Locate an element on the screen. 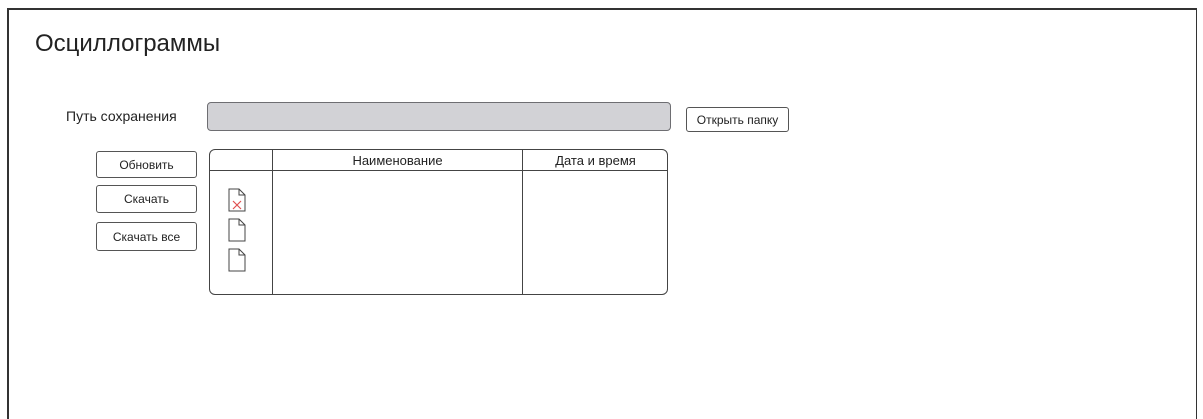 The image size is (1203, 419). file-icon-column is located at coordinates (239, 233).